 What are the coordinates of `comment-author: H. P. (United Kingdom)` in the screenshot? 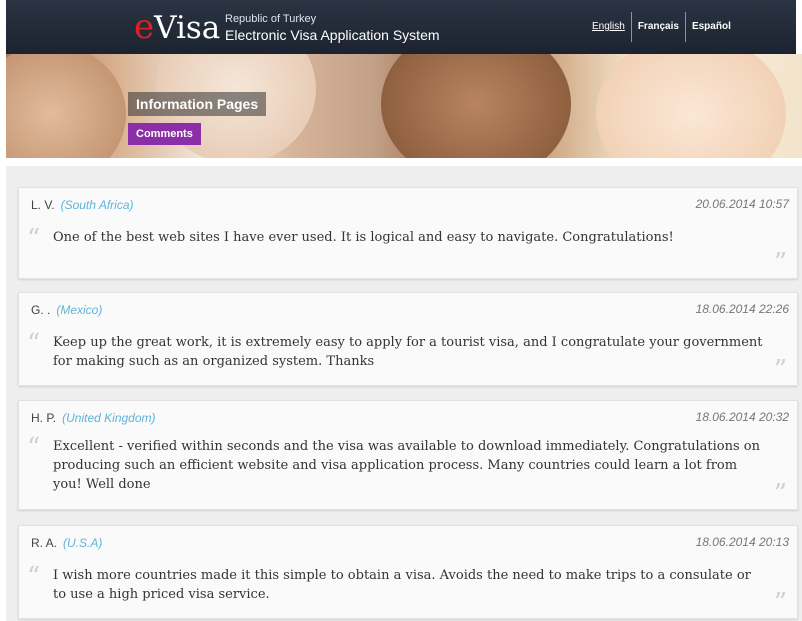 It's located at (93, 418).